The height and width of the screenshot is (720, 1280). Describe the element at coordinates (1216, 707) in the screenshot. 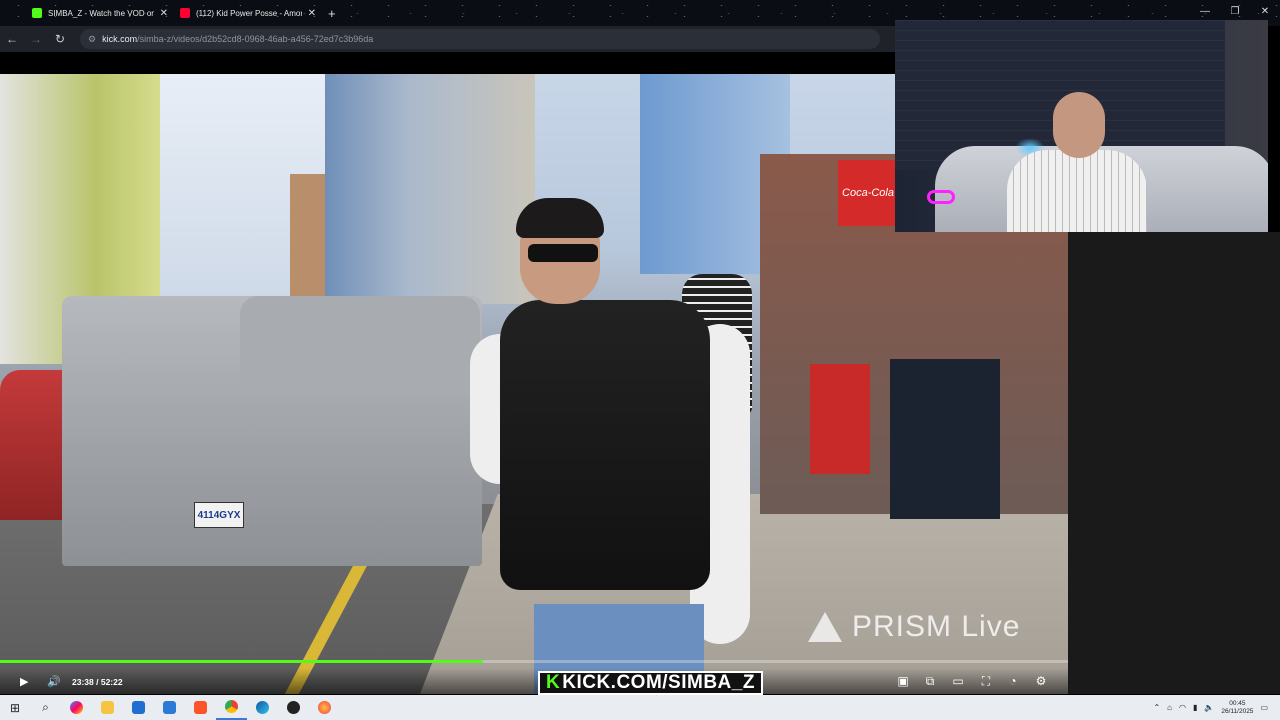

I see `system-tray: ⌃ ⌂ ◠ ▮ 🔈 00:45 26/11/2025 ▭` at that location.